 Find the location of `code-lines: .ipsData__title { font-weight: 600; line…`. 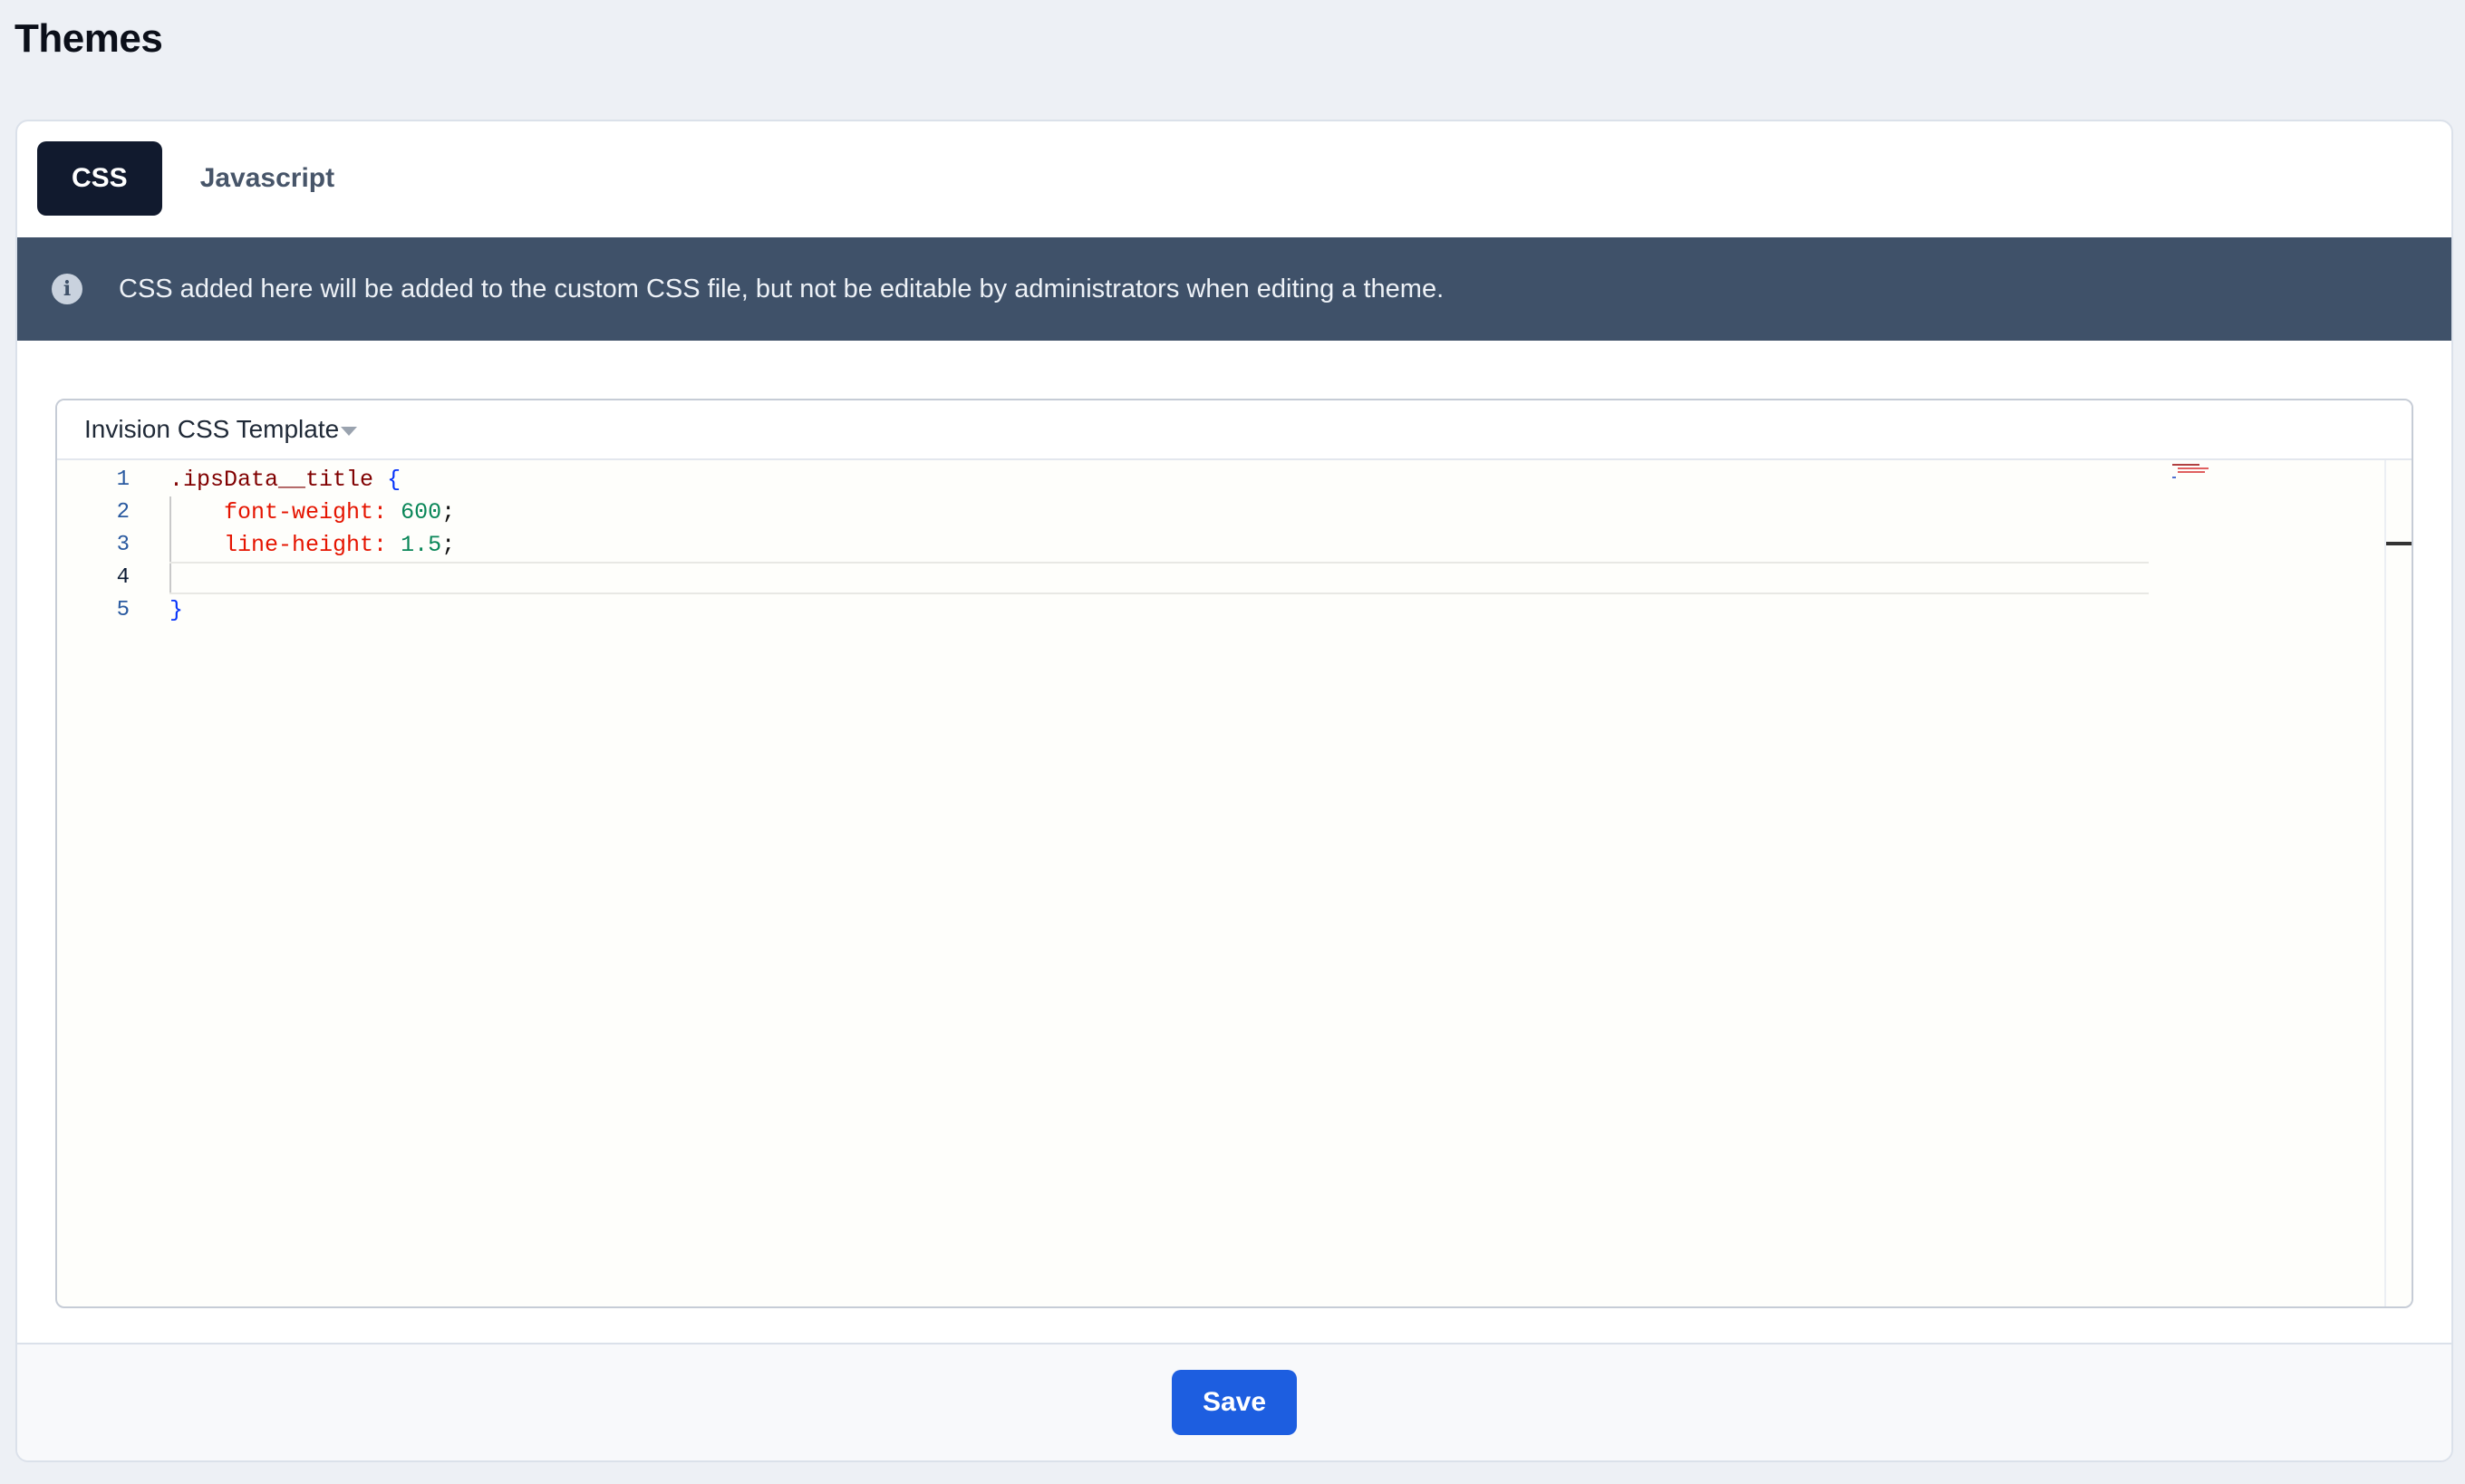

code-lines: .ipsData__title { font-weight: 600; line… is located at coordinates (1159, 545).